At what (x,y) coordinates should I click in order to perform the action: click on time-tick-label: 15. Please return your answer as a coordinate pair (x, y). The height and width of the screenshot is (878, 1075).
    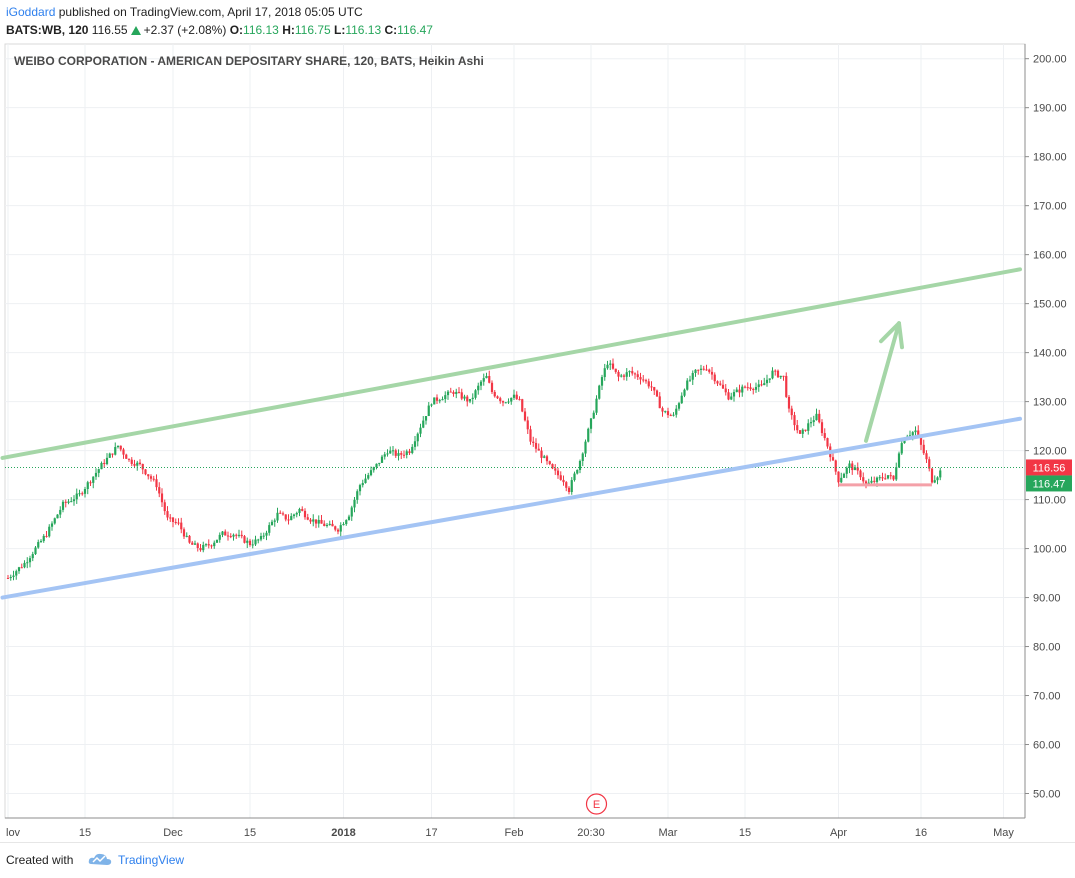
    Looking at the image, I should click on (745, 833).